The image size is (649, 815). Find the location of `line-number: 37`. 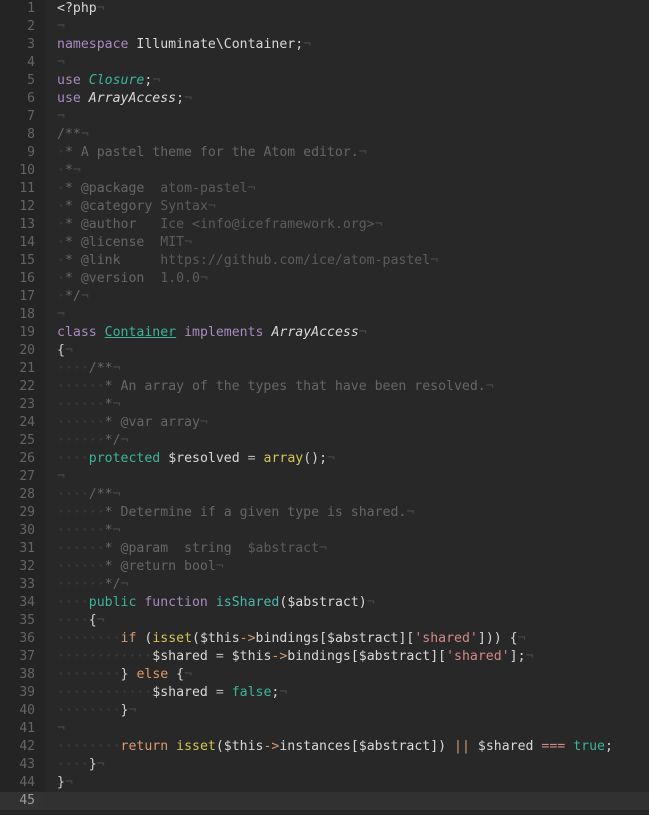

line-number: 37 is located at coordinates (22, 657).